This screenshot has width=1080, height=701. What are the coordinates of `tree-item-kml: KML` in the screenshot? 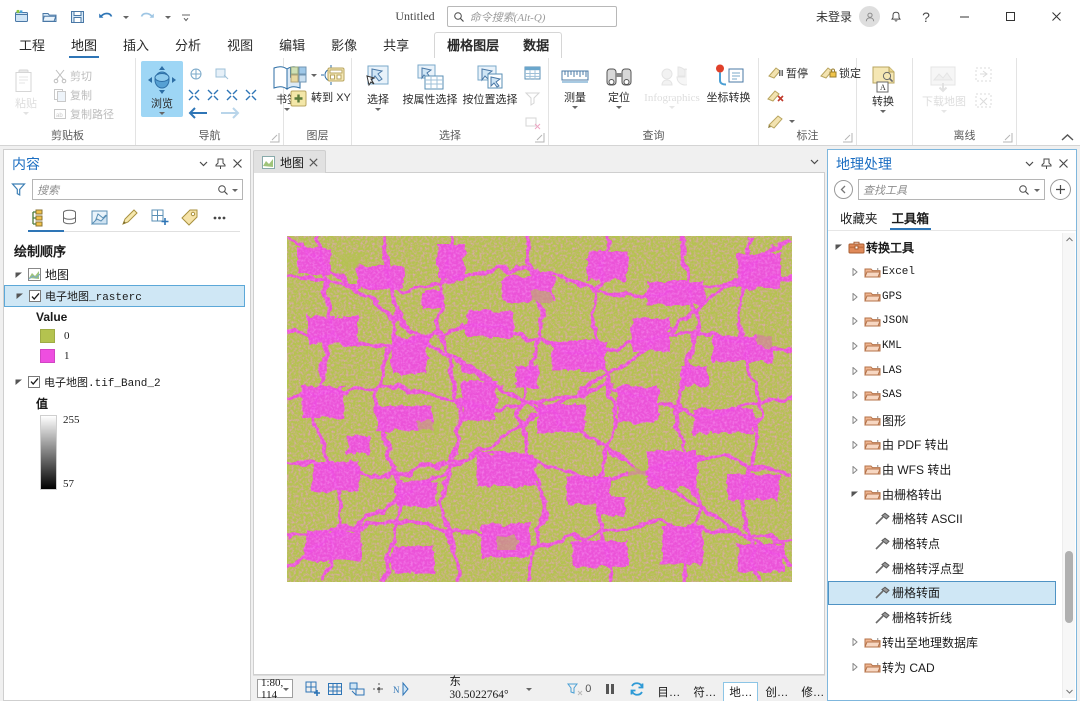 It's located at (952, 346).